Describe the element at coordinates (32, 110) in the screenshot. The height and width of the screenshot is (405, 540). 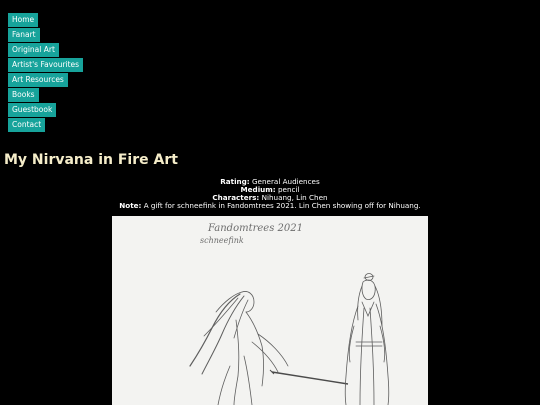
I see `nav-guestbook-link: Guestbook` at that location.